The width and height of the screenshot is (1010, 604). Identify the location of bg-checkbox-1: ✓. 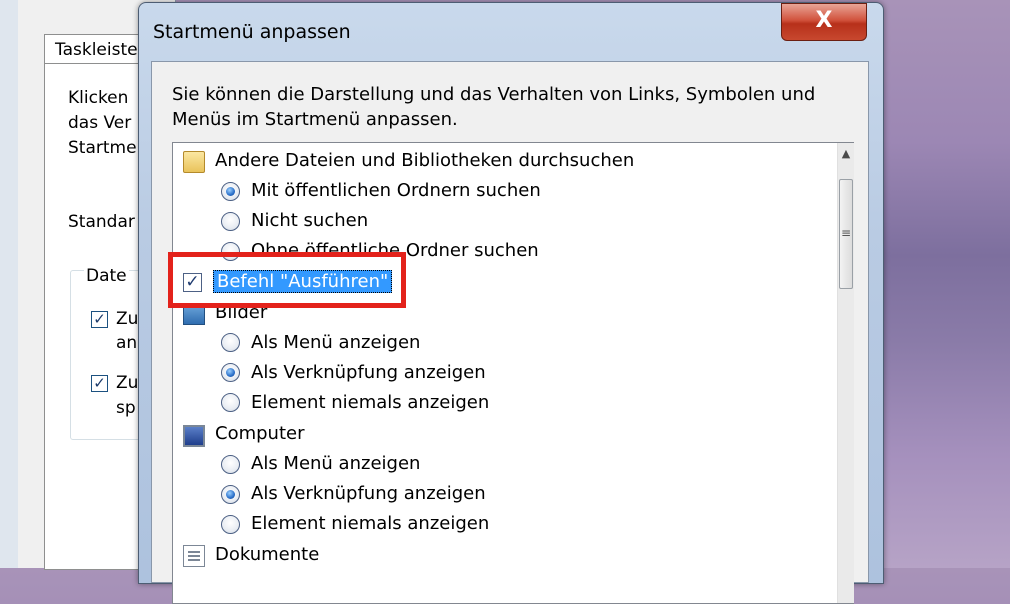
(99, 319).